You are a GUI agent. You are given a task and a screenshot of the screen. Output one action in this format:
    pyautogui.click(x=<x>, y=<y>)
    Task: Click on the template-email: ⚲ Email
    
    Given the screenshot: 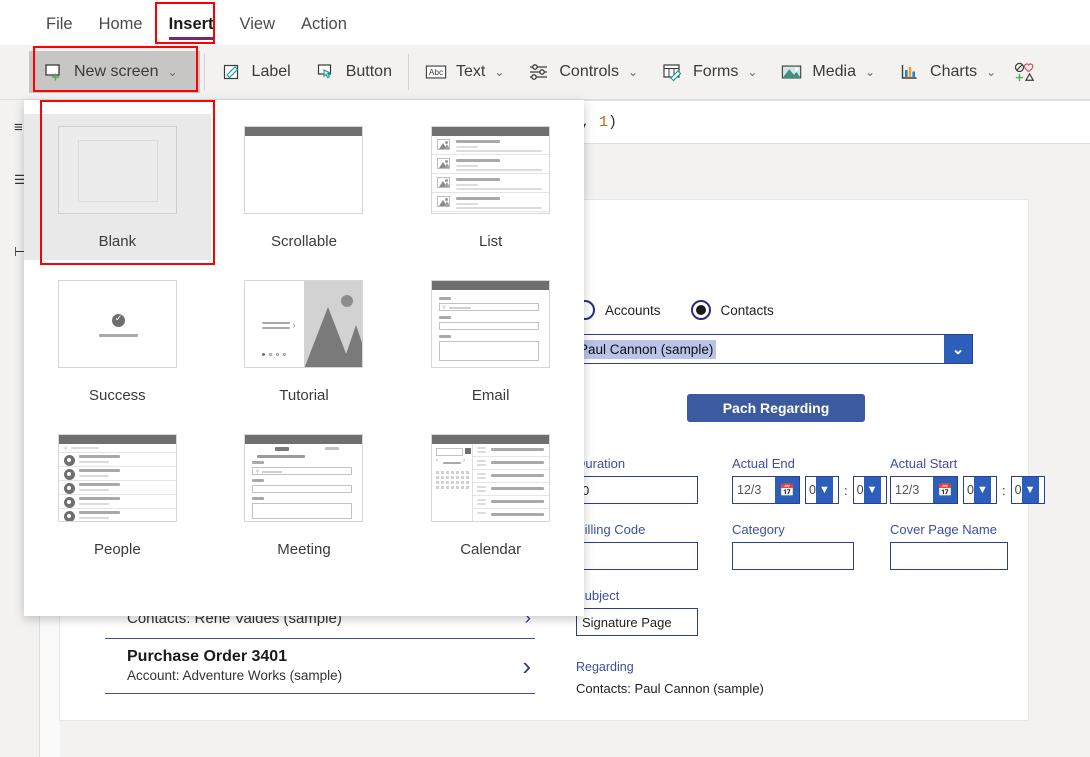 What is the action you would take?
    pyautogui.click(x=490, y=341)
    